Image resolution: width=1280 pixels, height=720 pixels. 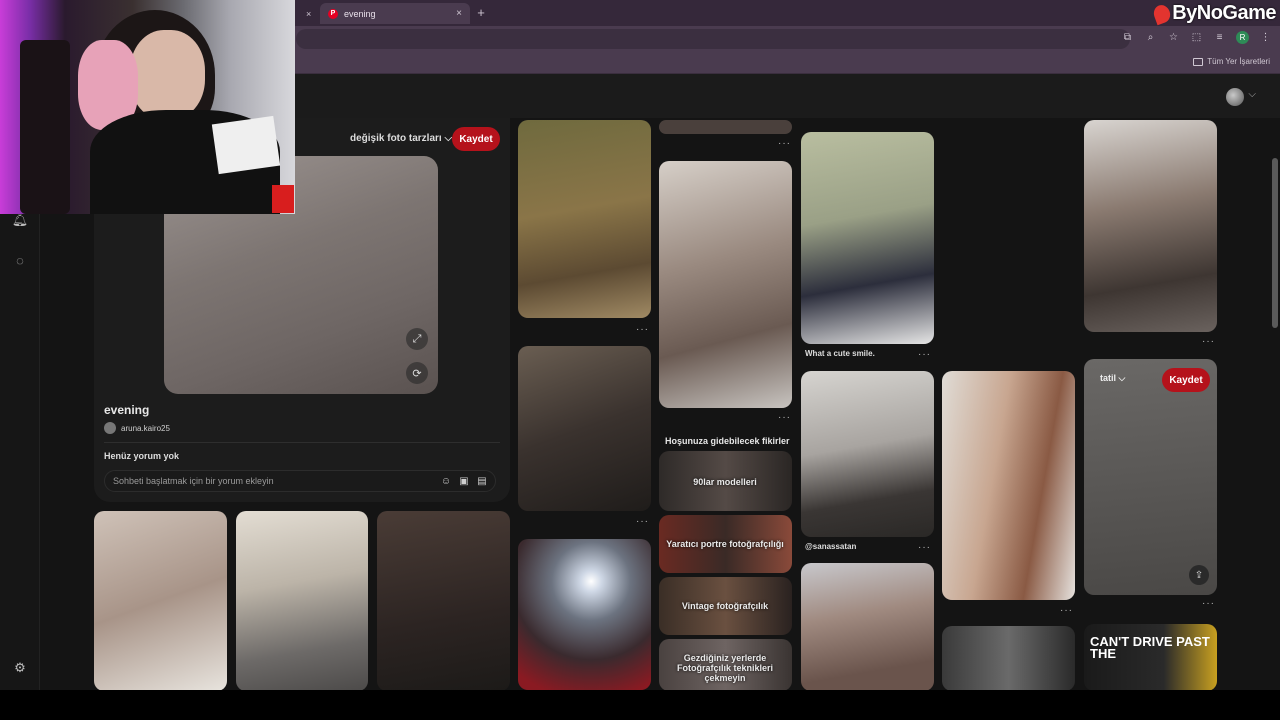 What do you see at coordinates (1252, 94) in the screenshot?
I see `chevron-down-icon: ⌵` at bounding box center [1252, 94].